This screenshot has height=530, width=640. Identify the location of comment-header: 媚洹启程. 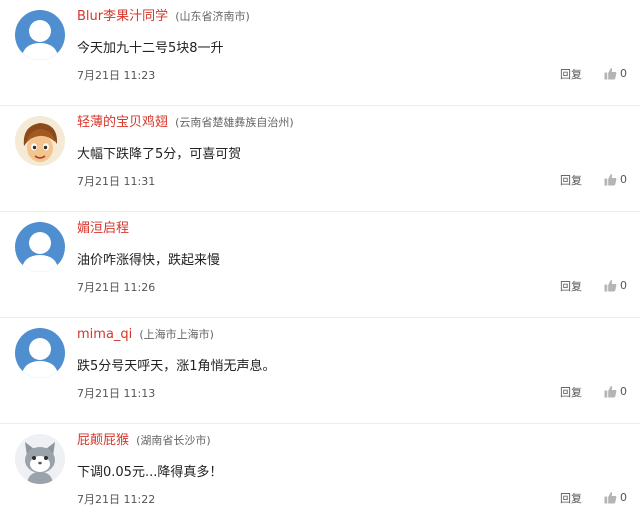
(104, 227).